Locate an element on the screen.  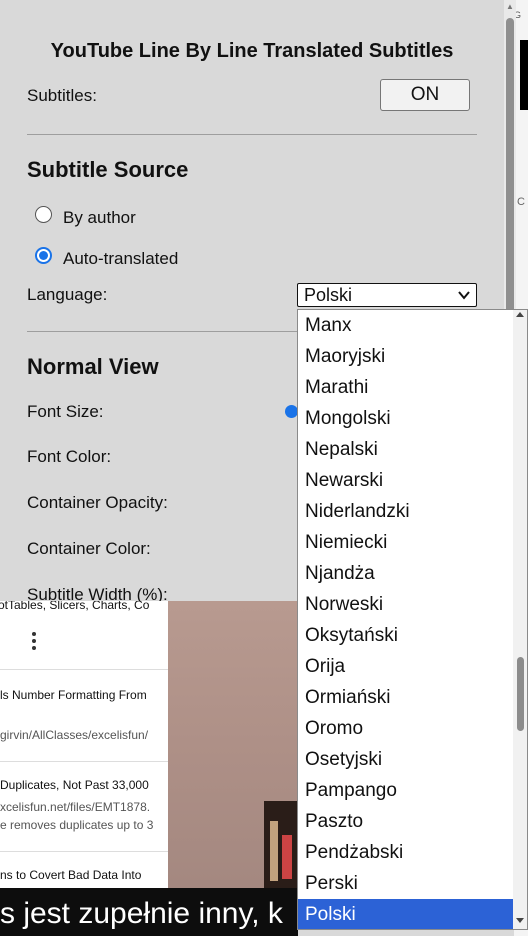
language-option: Polski is located at coordinates (406, 914).